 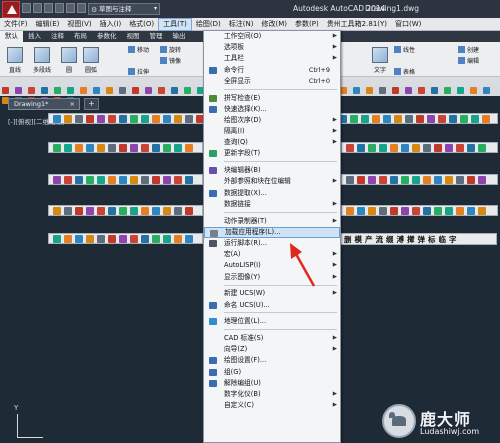 What do you see at coordinates (404, 71) in the screenshot?
I see `table-tool: 表格` at bounding box center [404, 71].